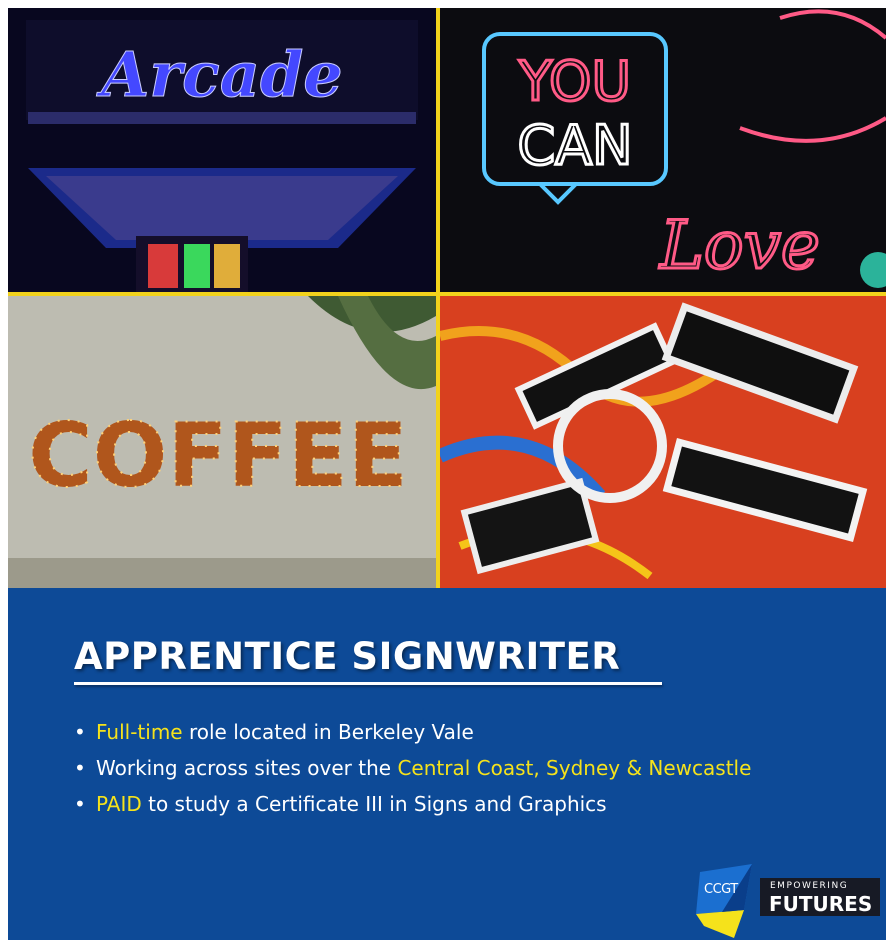 The width and height of the screenshot is (886, 940). What do you see at coordinates (574, 768) in the screenshot?
I see `bullet-highlight: Central Coast, Sydney & Newcastle` at bounding box center [574, 768].